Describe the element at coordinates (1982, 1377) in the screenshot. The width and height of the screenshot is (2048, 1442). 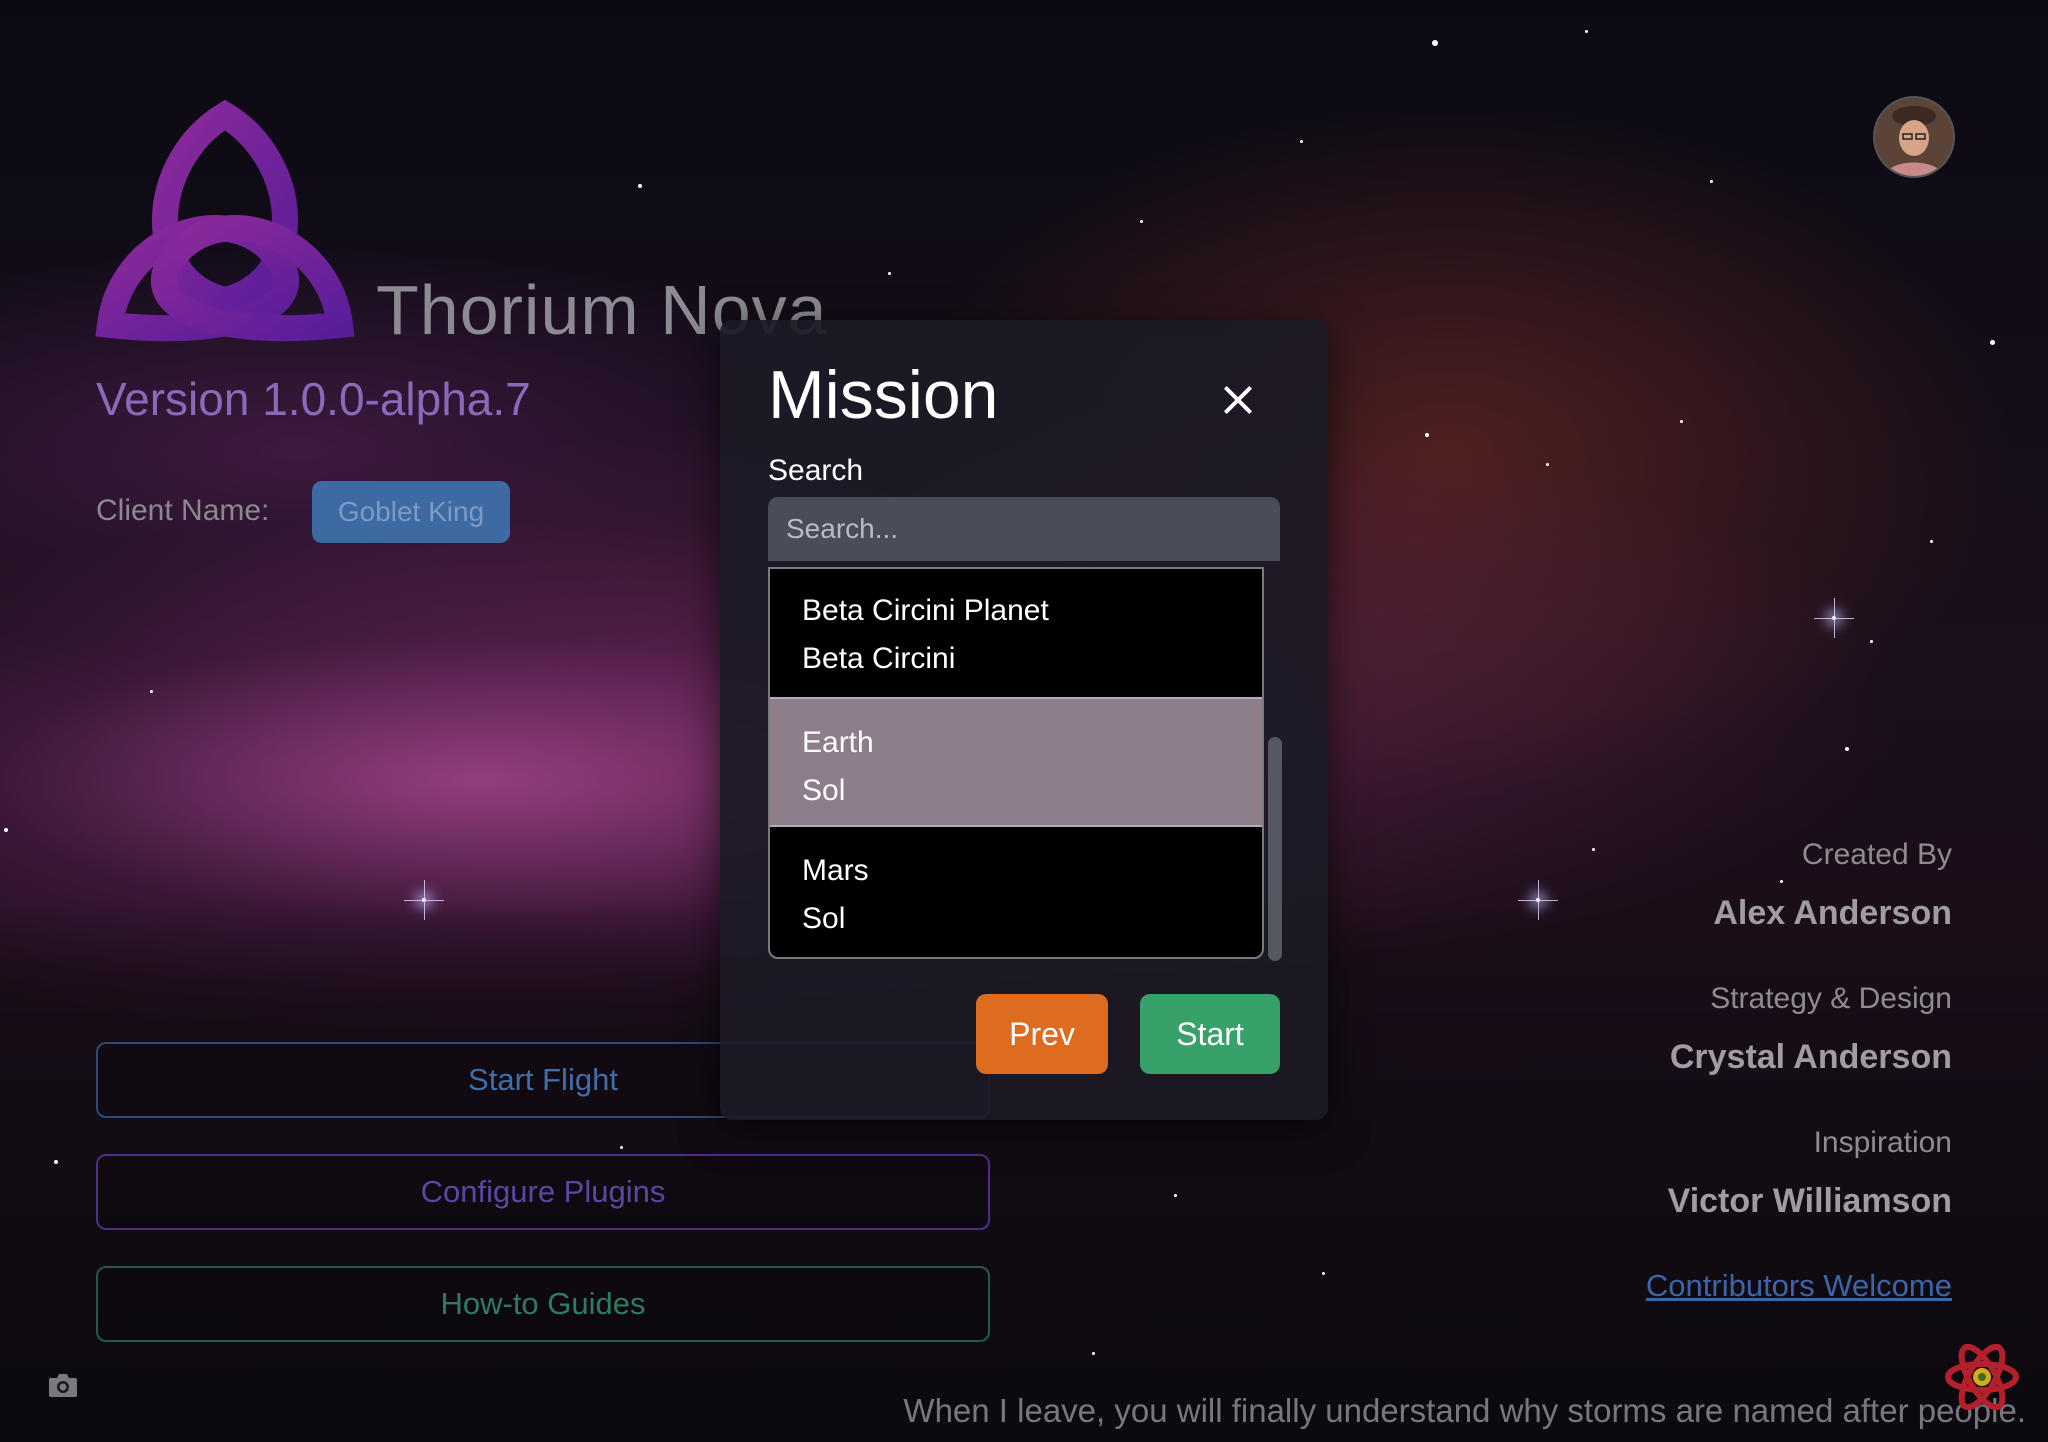
I see `atom-icon` at that location.